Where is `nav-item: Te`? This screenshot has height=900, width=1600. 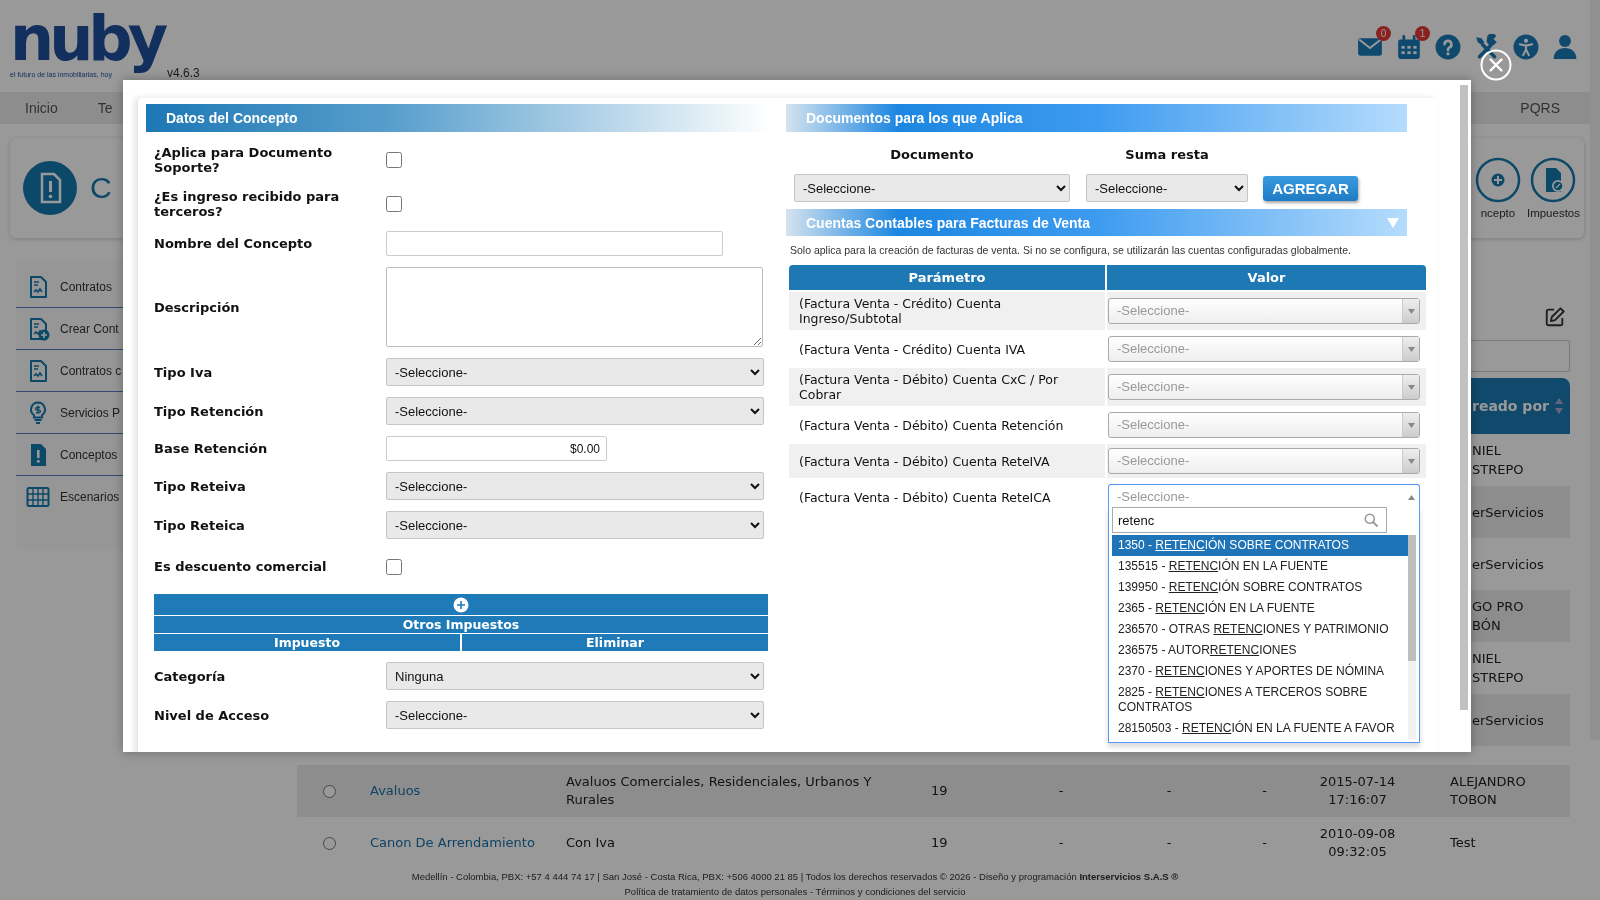 nav-item: Te is located at coordinates (105, 108).